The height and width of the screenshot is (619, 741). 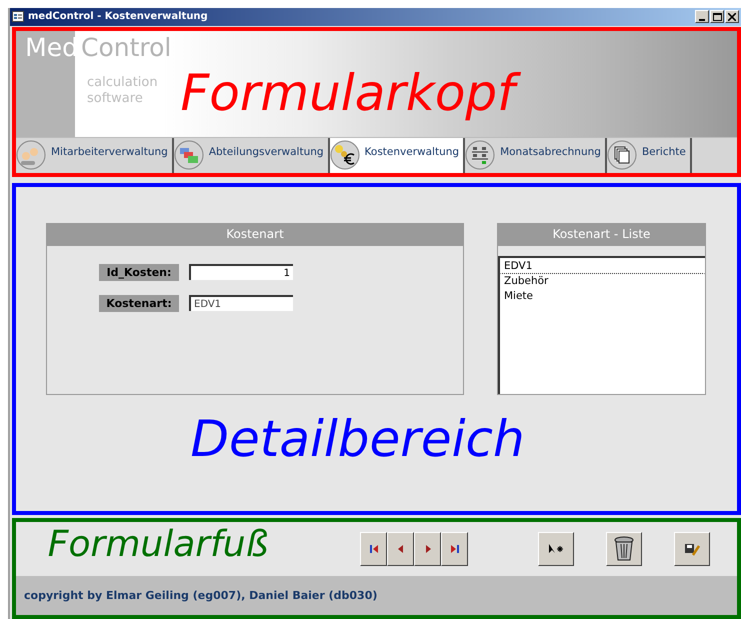 I want to click on tagline: software, so click(x=115, y=98).